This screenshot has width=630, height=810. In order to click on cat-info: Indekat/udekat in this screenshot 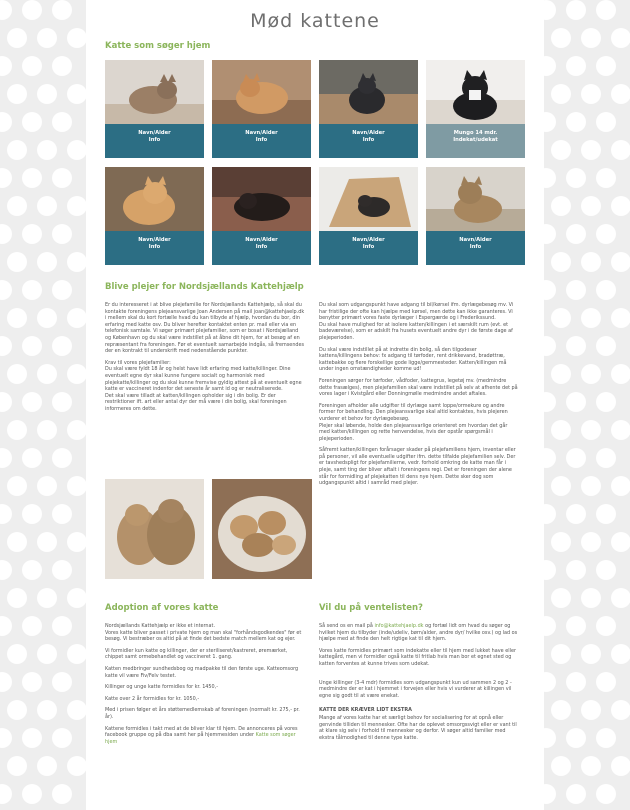, I will do `click(475, 140)`.